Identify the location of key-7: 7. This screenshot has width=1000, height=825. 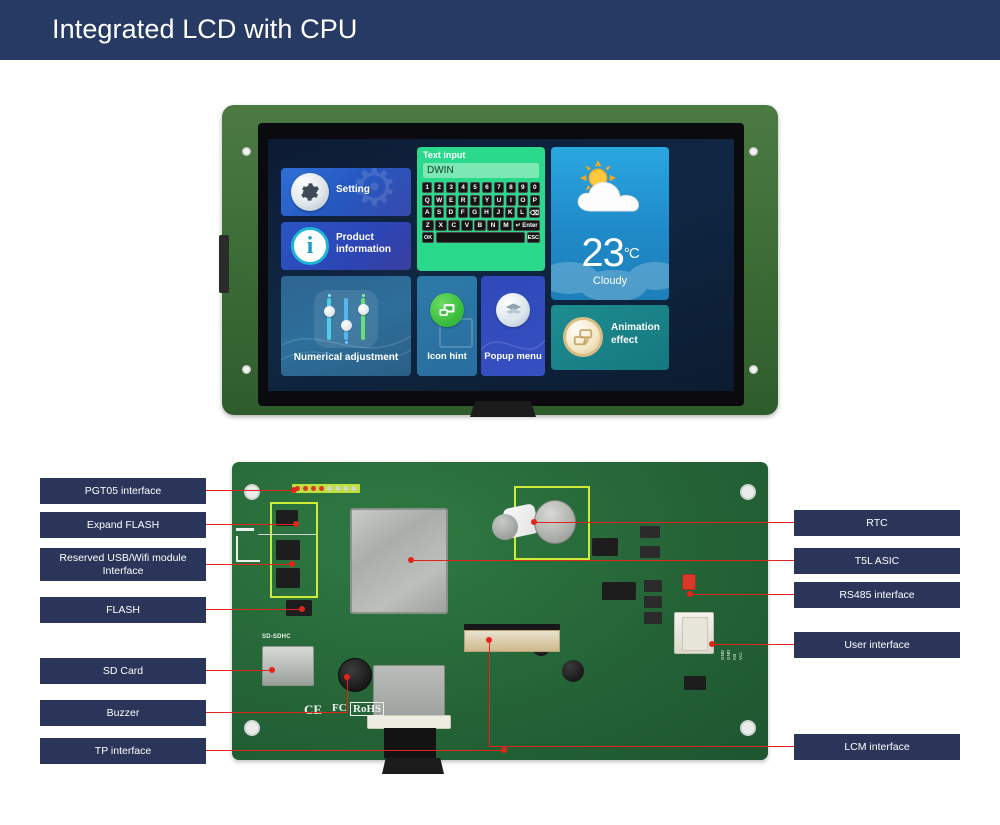
(499, 187).